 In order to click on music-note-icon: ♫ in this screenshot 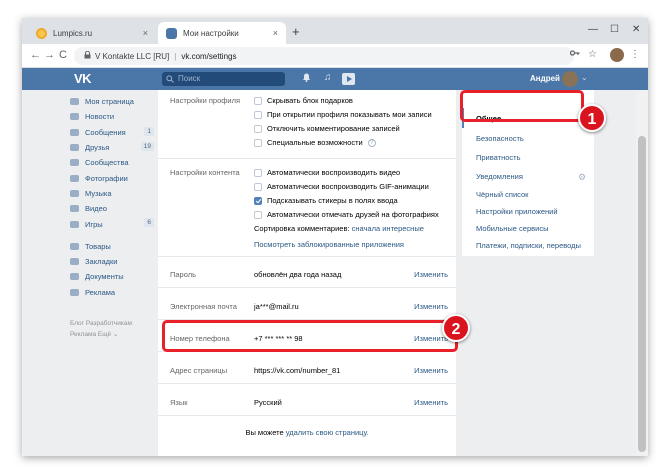, I will do `click(328, 77)`.